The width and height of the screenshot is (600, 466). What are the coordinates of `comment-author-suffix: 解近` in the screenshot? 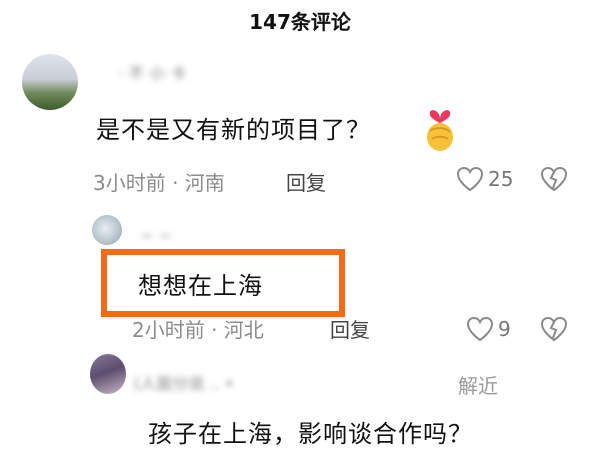 It's located at (478, 386).